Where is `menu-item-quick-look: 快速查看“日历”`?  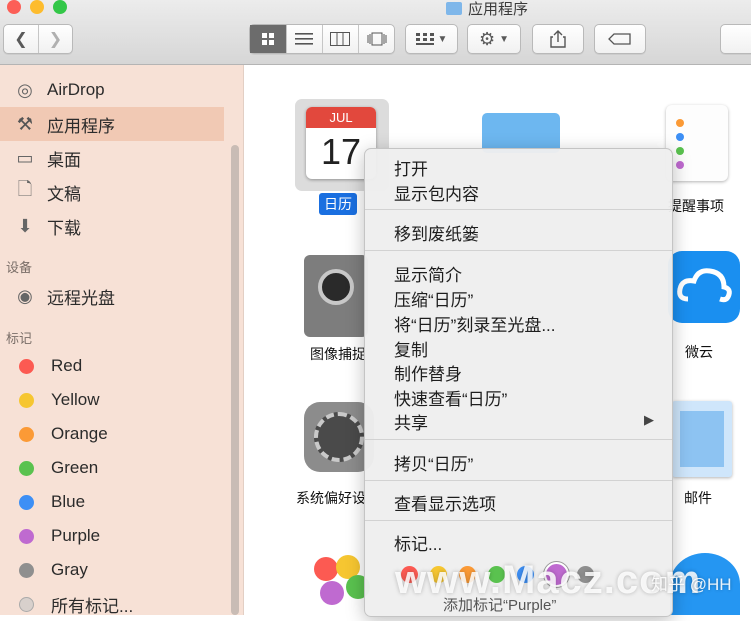 menu-item-quick-look: 快速查看“日历” is located at coordinates (450, 397).